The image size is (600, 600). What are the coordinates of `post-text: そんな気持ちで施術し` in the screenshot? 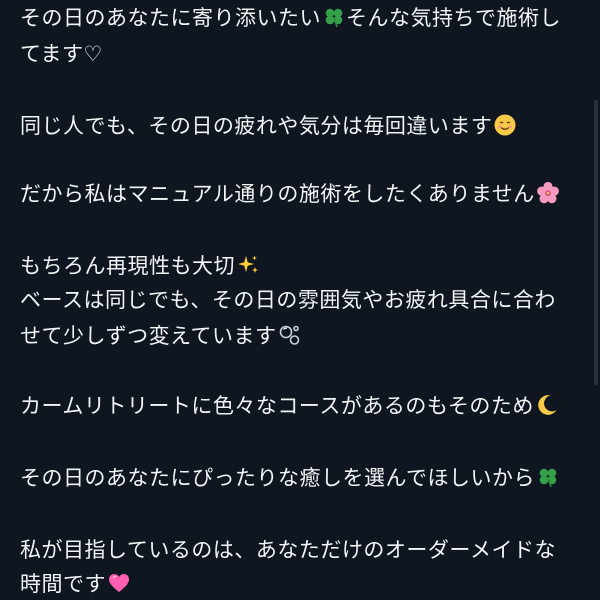 It's located at (453, 18).